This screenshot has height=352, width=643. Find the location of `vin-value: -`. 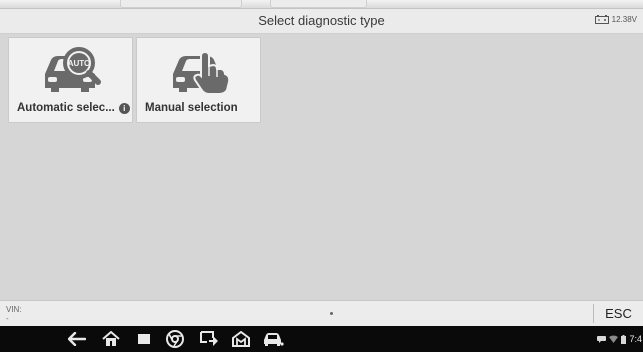

vin-value: - is located at coordinates (7, 318).